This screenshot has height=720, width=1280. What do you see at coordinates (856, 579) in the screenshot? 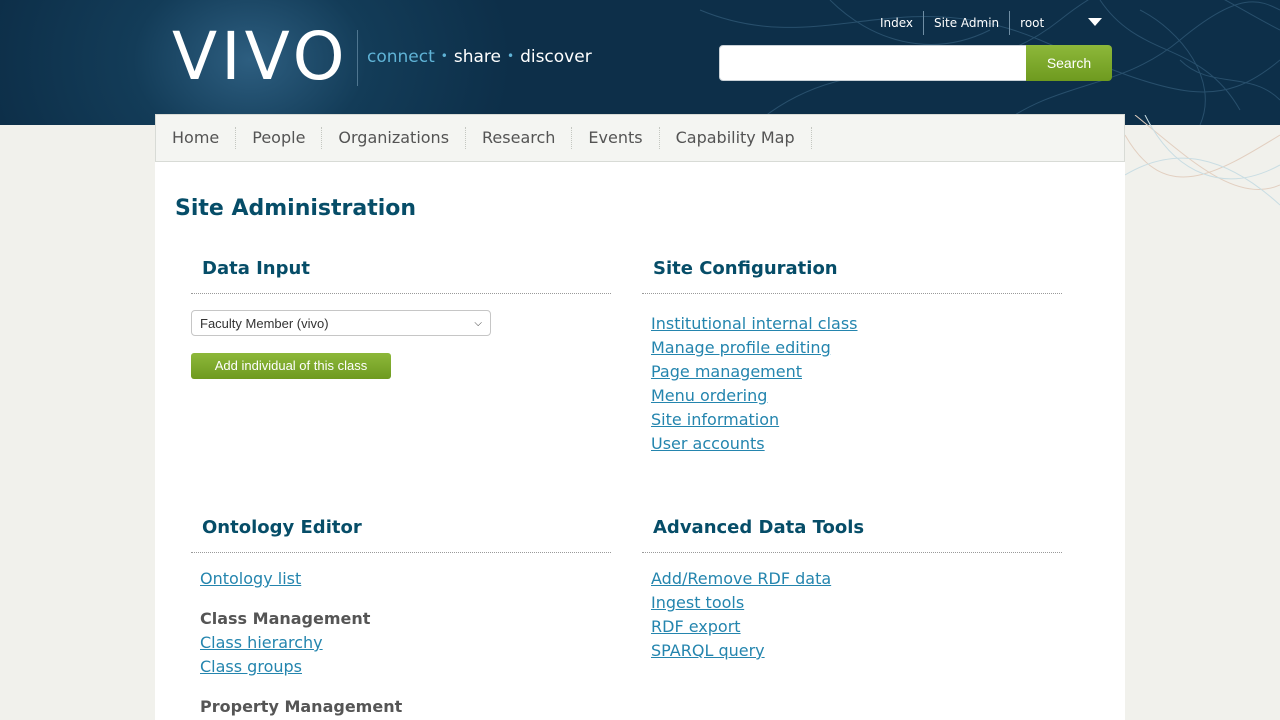
I see `list-item: Add/Remove RDF data` at bounding box center [856, 579].